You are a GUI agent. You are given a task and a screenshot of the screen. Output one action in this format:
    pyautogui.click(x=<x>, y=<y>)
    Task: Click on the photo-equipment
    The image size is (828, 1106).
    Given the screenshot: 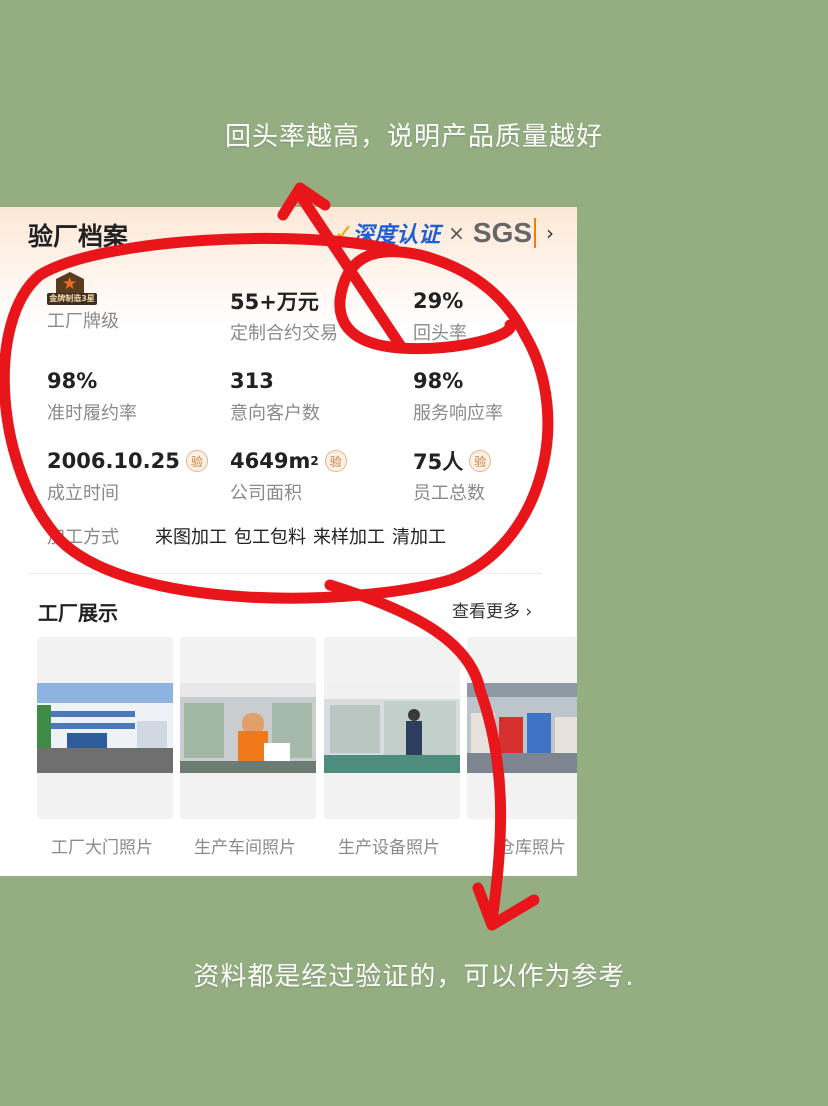 What is the action you would take?
    pyautogui.click(x=392, y=728)
    